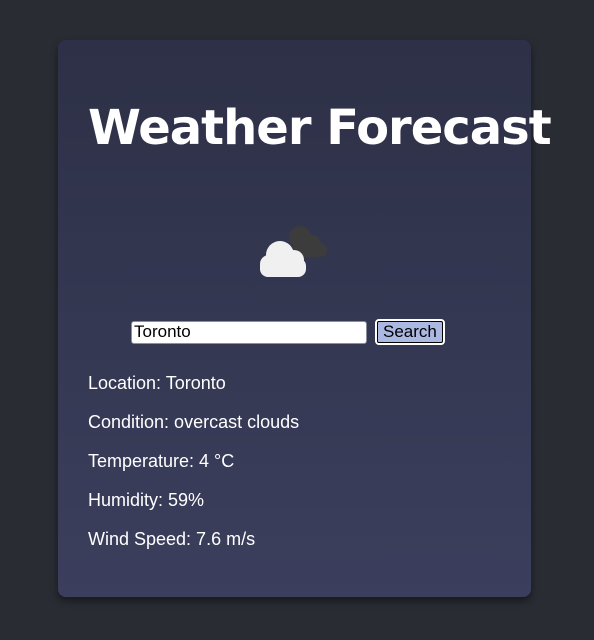 The image size is (594, 640). I want to click on search-button: Search, so click(410, 332).